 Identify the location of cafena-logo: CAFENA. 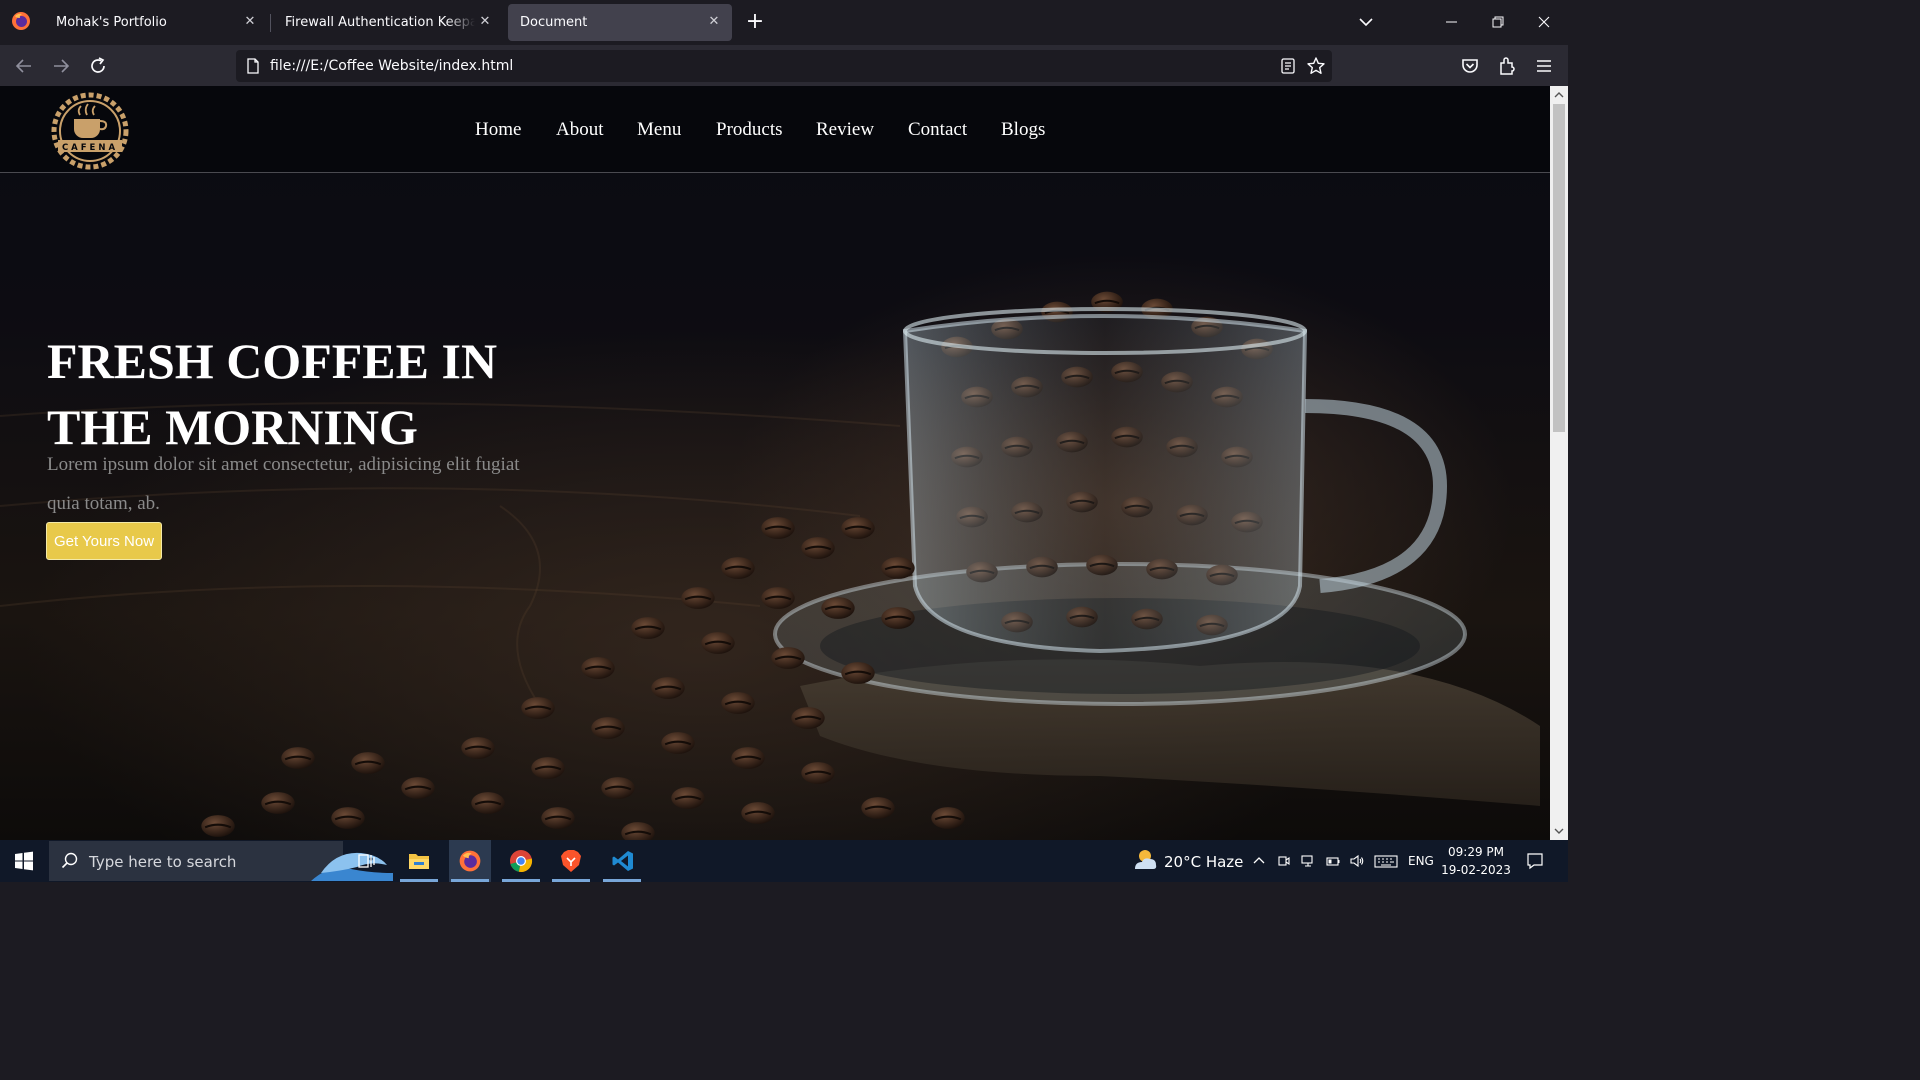
(90, 131).